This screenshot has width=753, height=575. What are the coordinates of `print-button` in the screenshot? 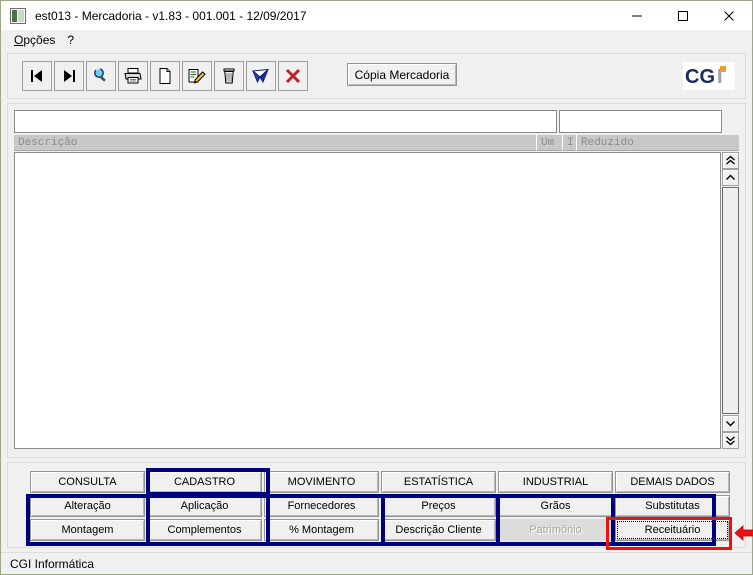 It's located at (133, 76).